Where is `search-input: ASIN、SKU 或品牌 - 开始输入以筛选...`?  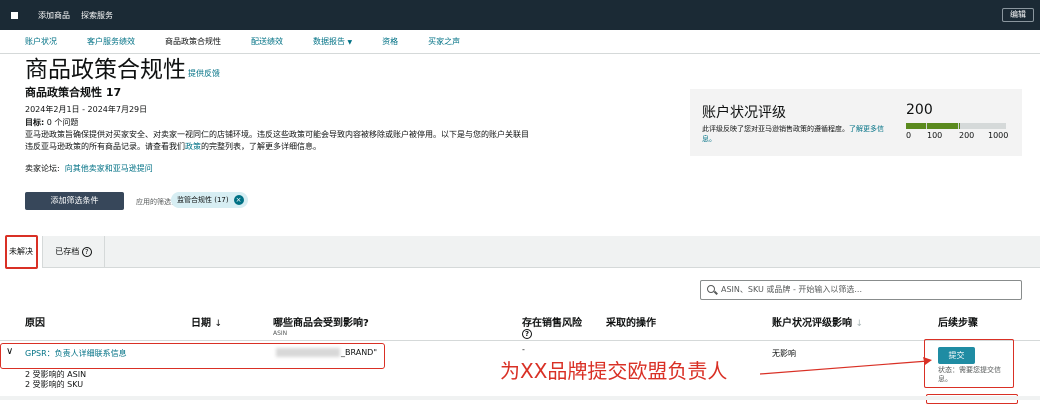
search-input: ASIN、SKU 或品牌 - 开始输入以筛选... is located at coordinates (861, 290).